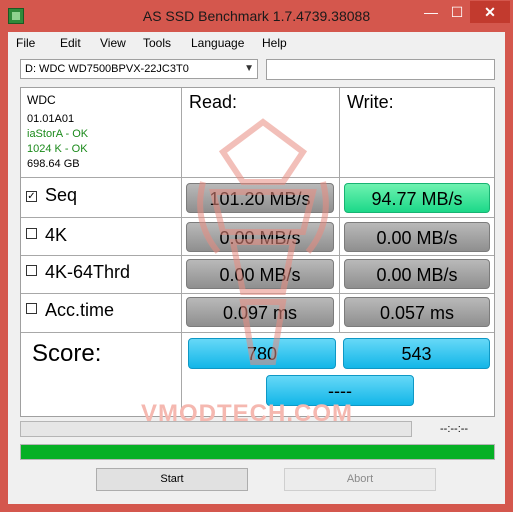 This screenshot has width=513, height=512. Describe the element at coordinates (31, 196) in the screenshot. I see `seq-checkbox: ✓` at that location.